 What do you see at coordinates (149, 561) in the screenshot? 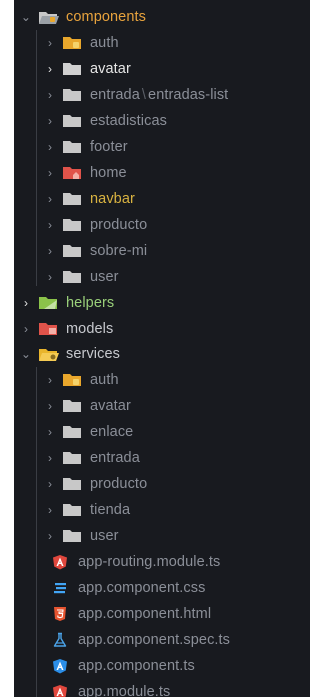
I see `file-label: app-routing.module.ts` at bounding box center [149, 561].